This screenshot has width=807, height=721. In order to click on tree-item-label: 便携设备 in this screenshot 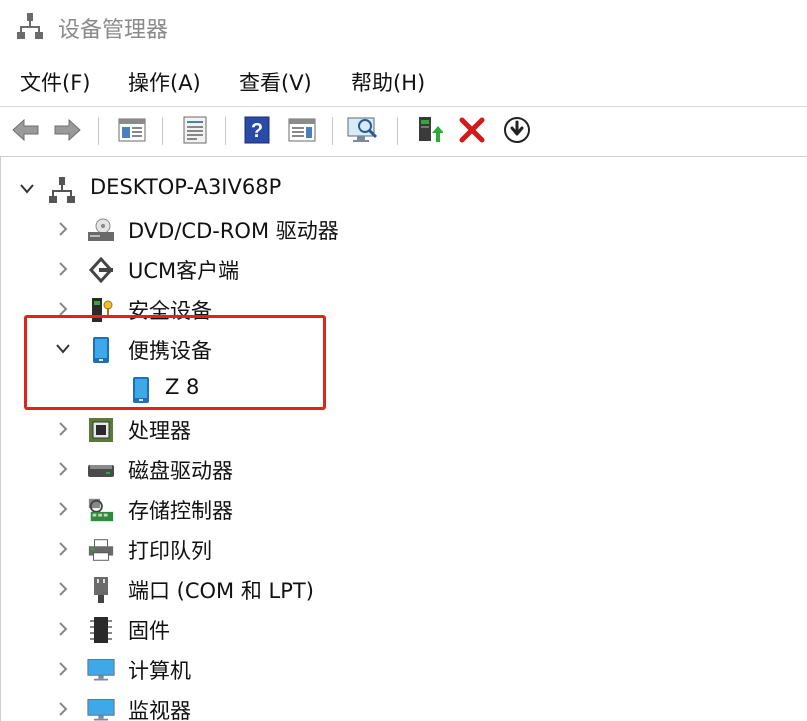, I will do `click(170, 351)`.